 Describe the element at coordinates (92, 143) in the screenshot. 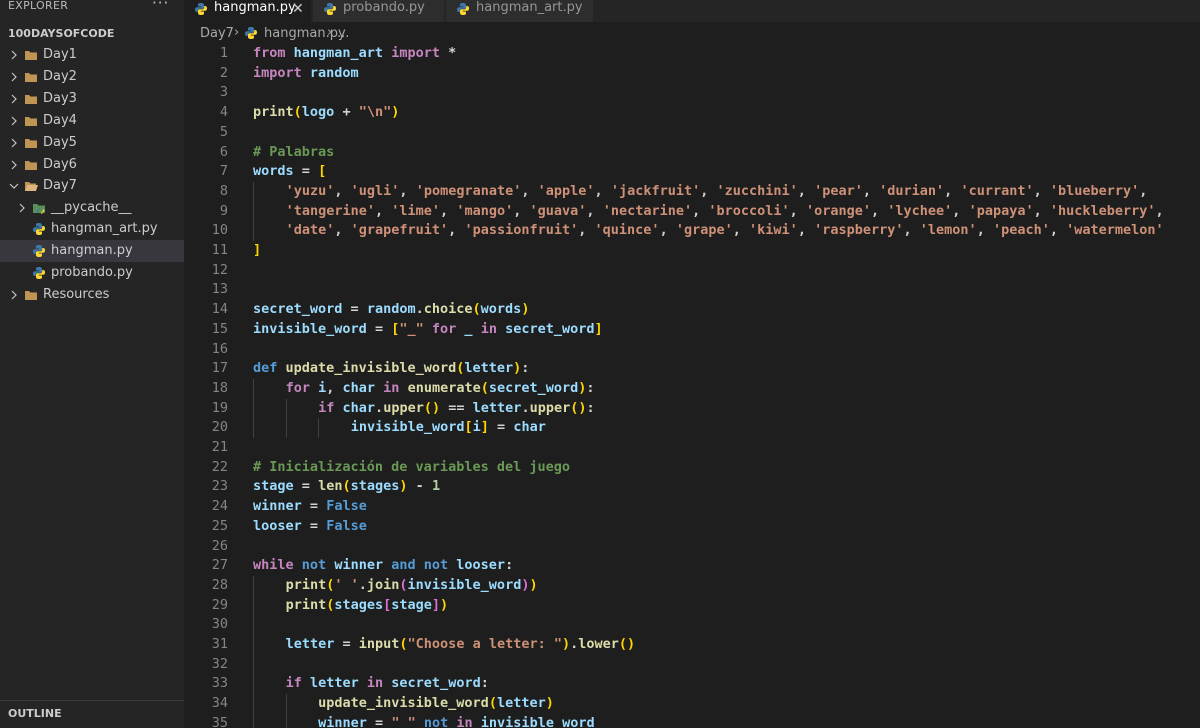

I see `tree-item-day5: Day5` at that location.